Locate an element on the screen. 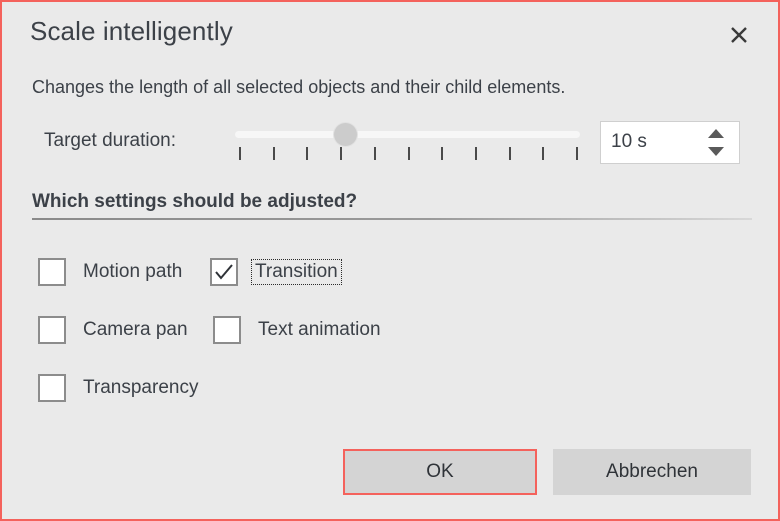 Image resolution: width=780 pixels, height=521 pixels. checkbox-transition: Transition is located at coordinates (276, 272).